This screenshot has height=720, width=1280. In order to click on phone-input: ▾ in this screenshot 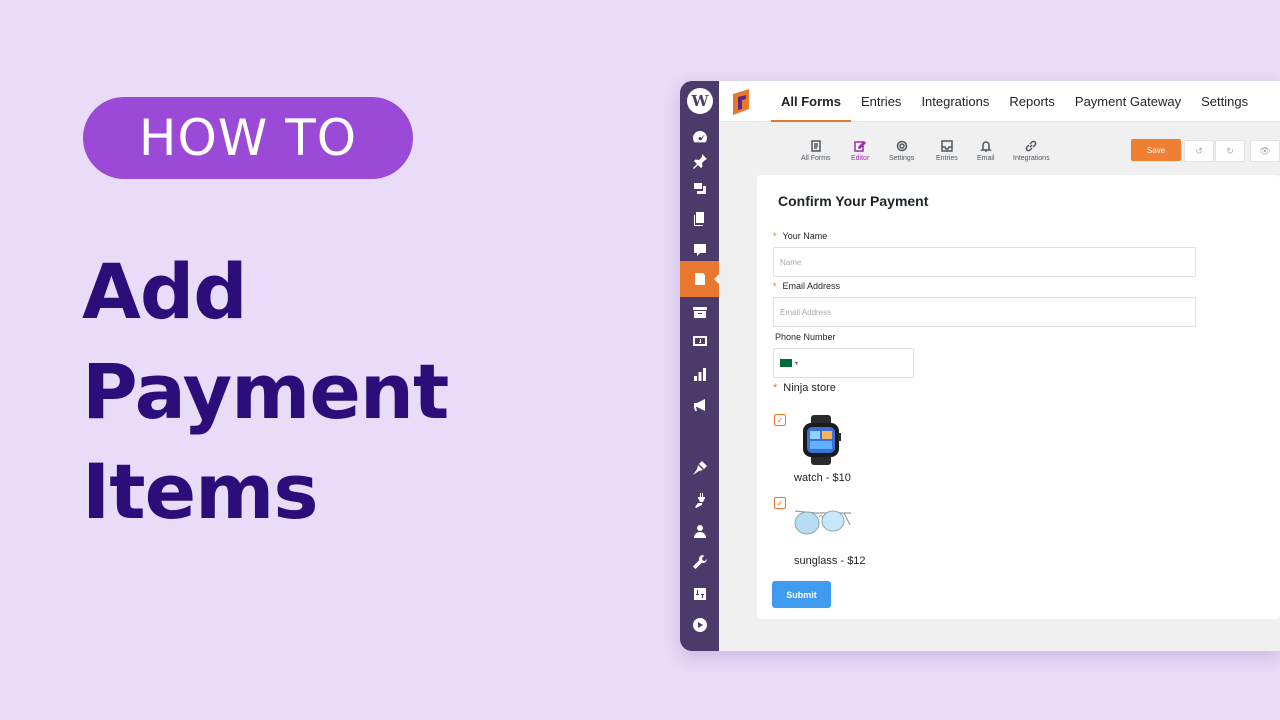, I will do `click(843, 363)`.